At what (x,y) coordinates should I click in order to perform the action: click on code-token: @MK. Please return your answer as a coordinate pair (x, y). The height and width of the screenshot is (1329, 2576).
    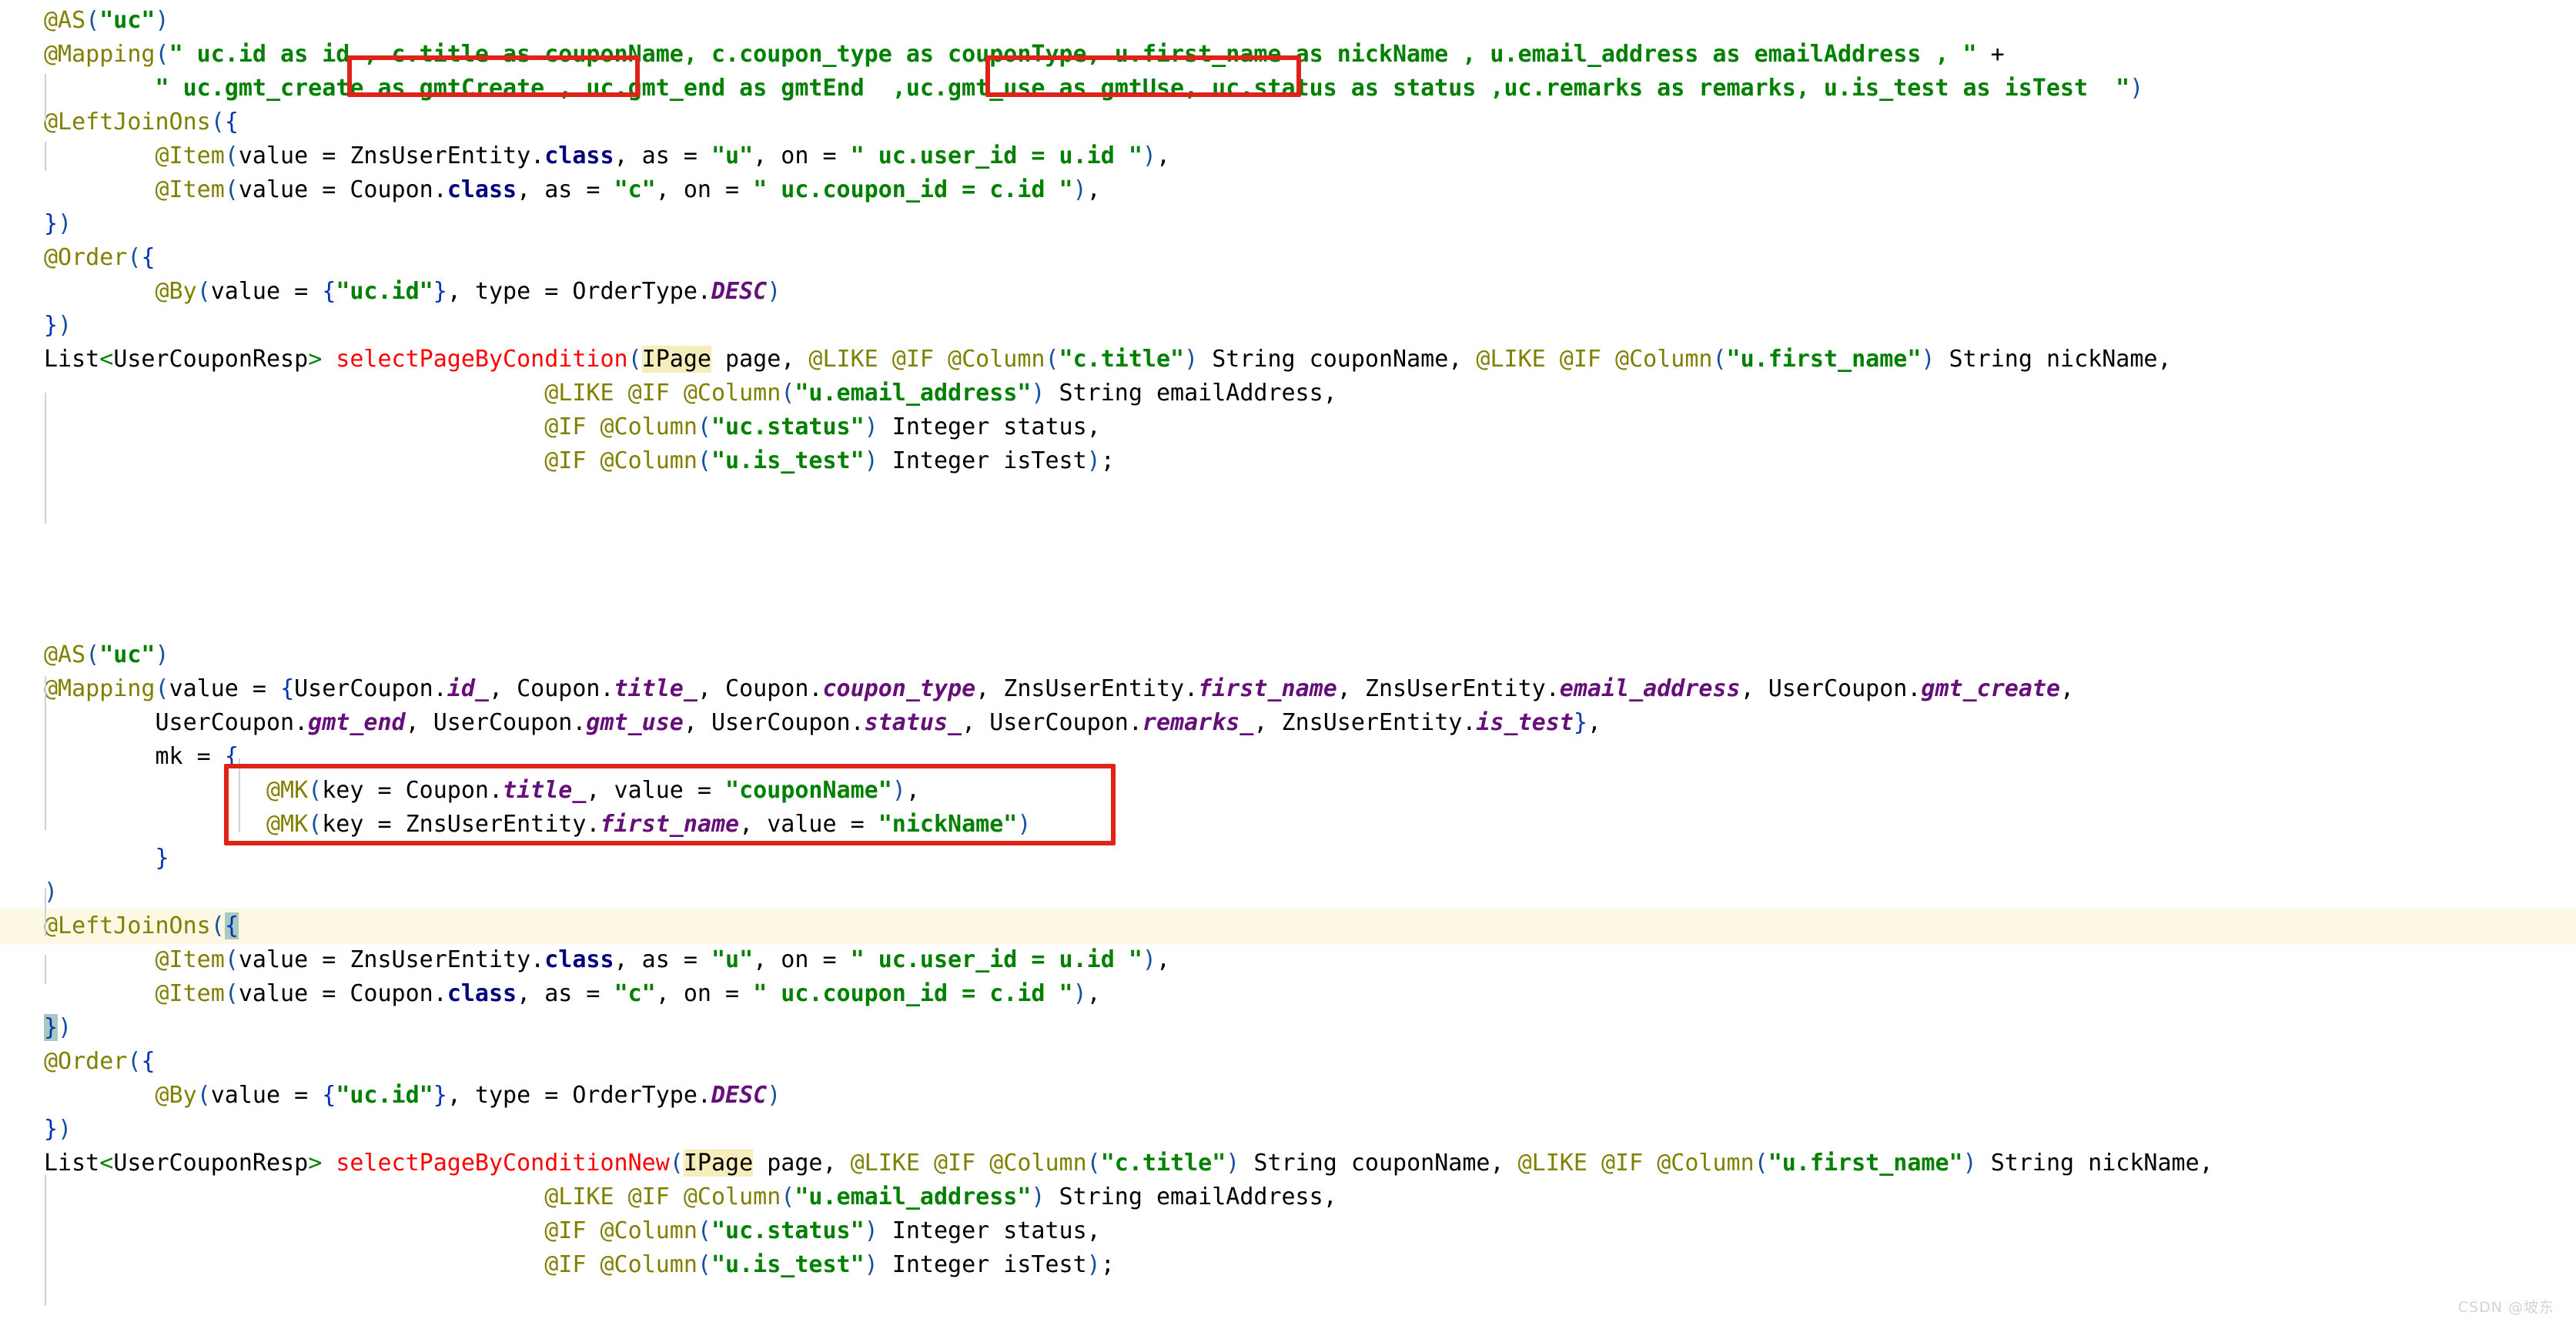
    Looking at the image, I should click on (288, 825).